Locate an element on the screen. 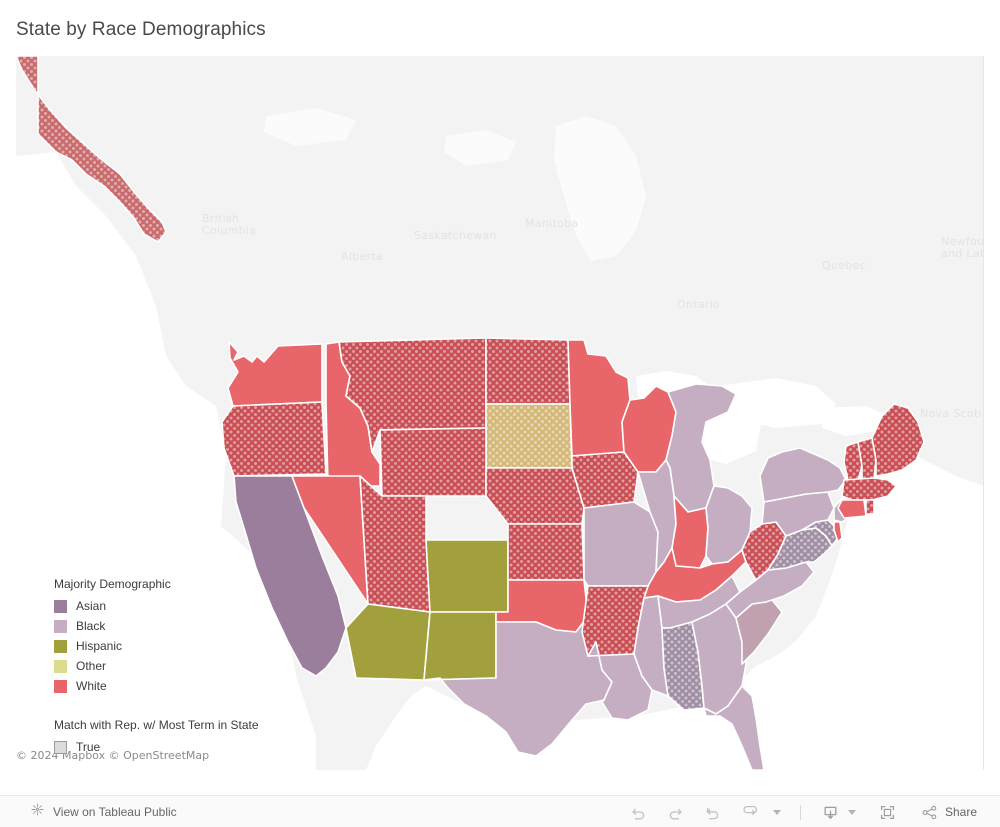 This screenshot has width=1000, height=827. legend-swatch-hispanic is located at coordinates (60, 646).